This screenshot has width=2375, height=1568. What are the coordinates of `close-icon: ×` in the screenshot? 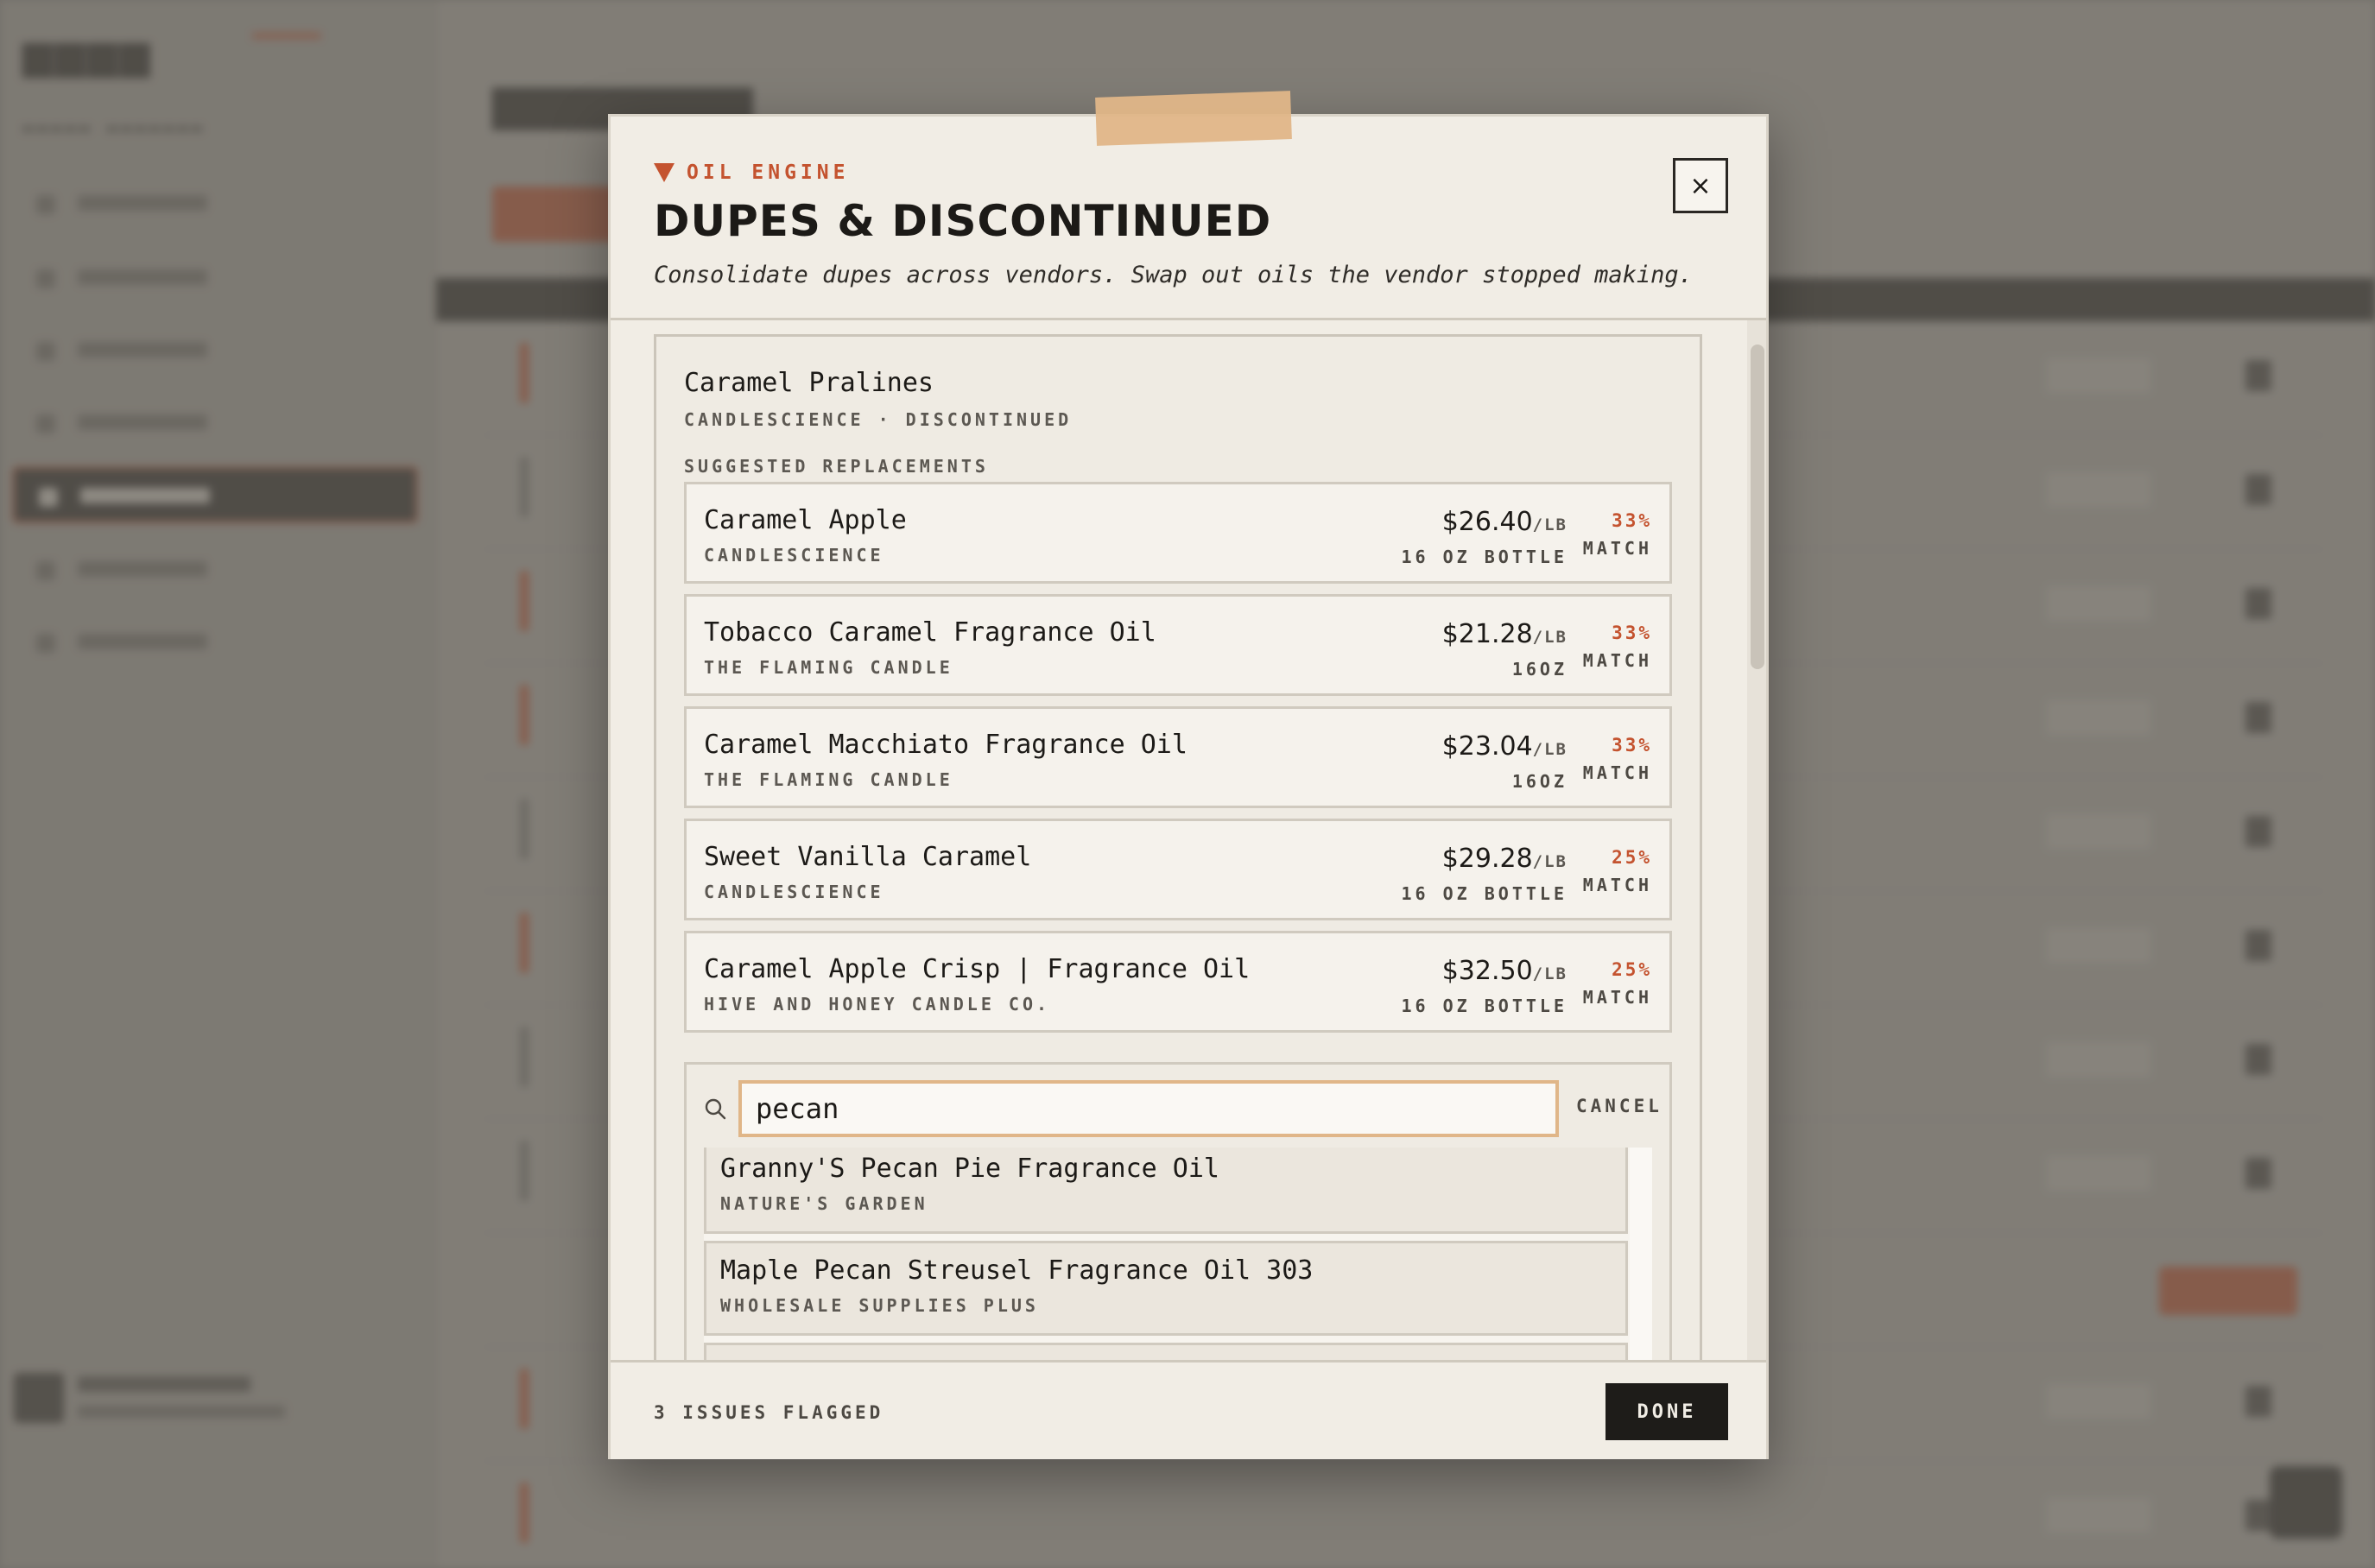 It's located at (1700, 186).